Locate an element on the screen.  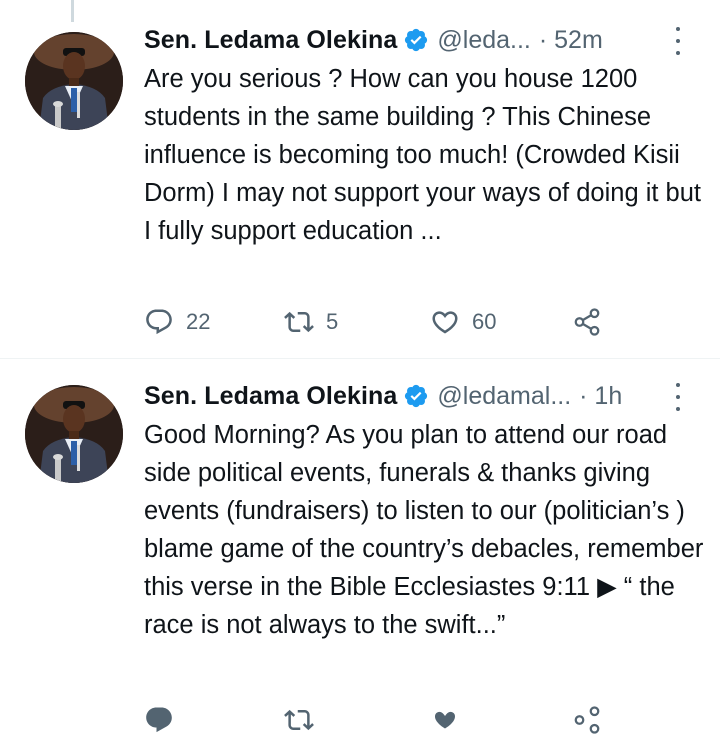
reply-button is located at coordinates (214, 720).